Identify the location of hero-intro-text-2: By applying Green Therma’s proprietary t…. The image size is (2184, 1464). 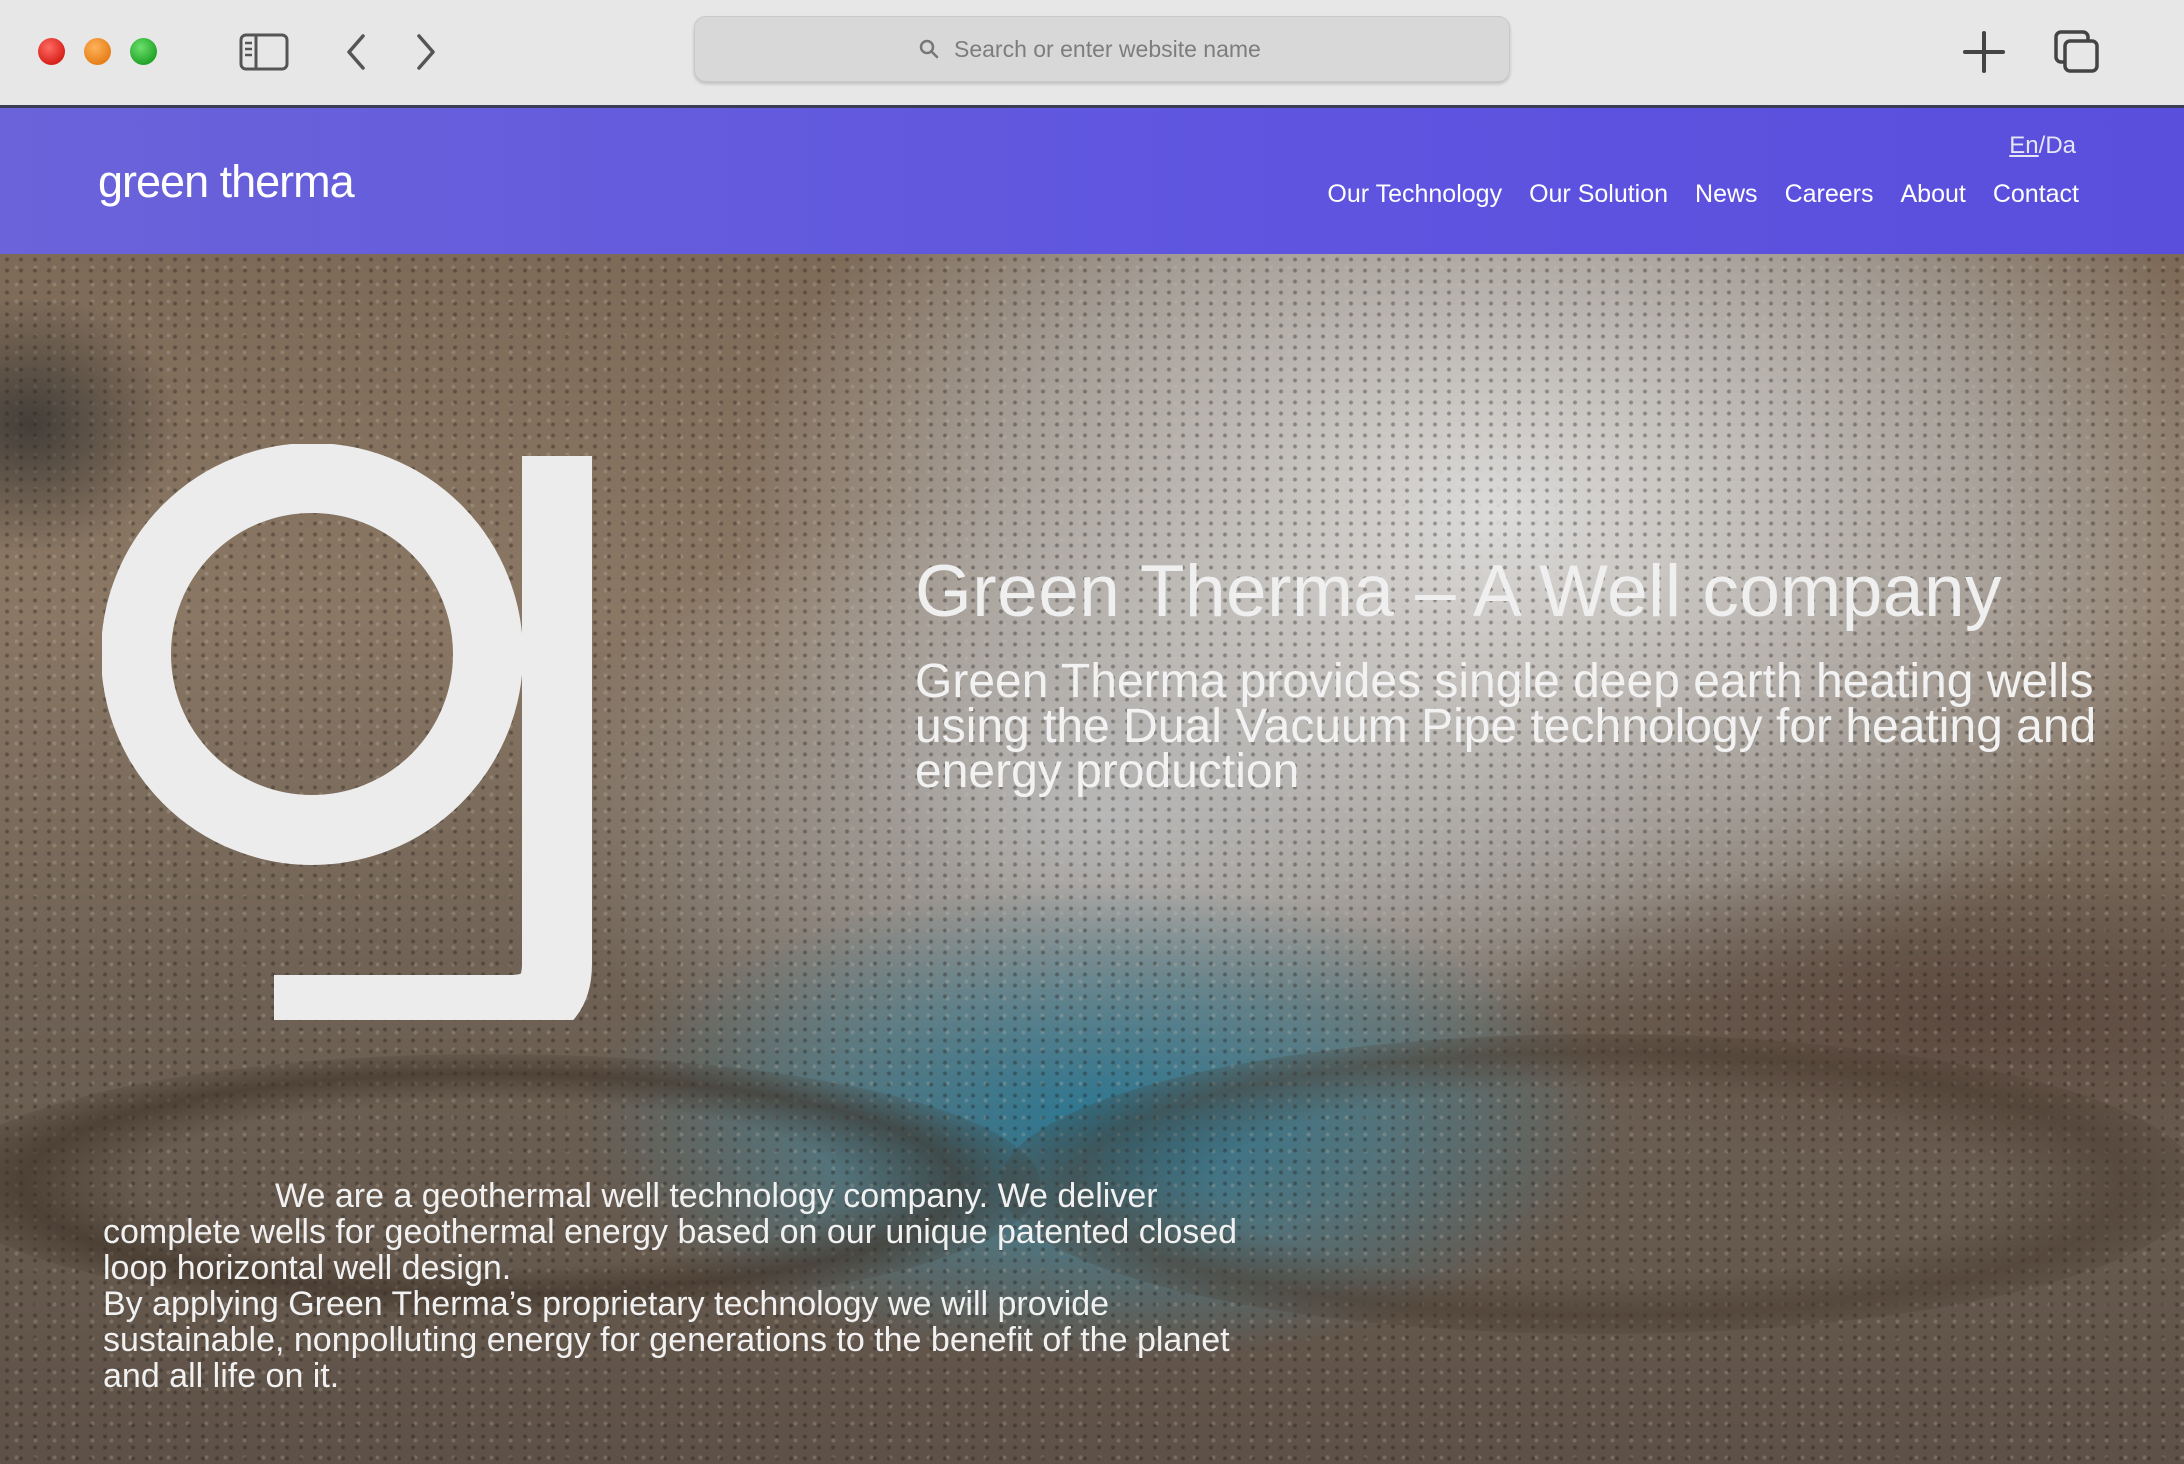
(666, 1340).